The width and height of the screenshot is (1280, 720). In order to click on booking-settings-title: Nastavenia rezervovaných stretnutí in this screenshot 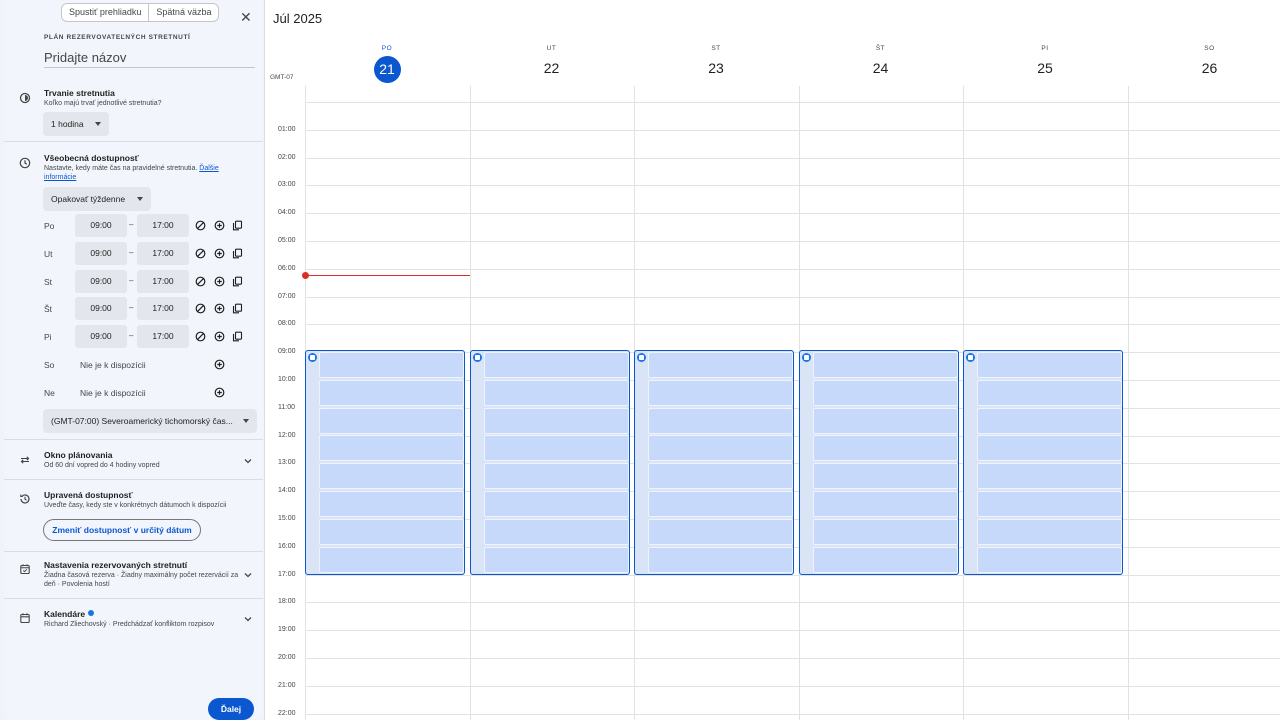, I will do `click(116, 565)`.